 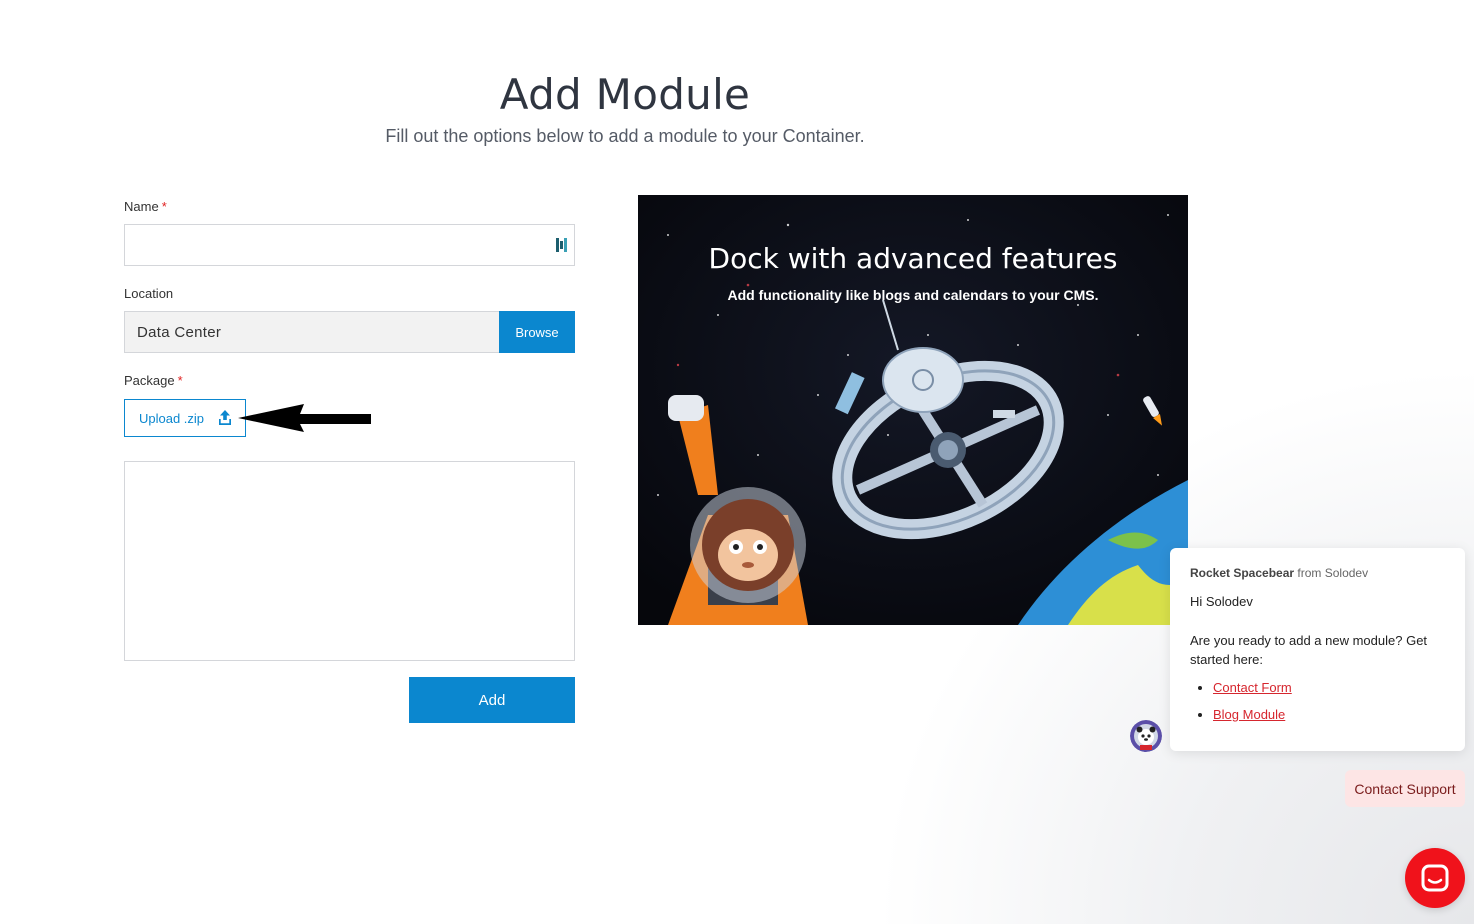 I want to click on blog-module-link: Blog Module, so click(x=1249, y=714).